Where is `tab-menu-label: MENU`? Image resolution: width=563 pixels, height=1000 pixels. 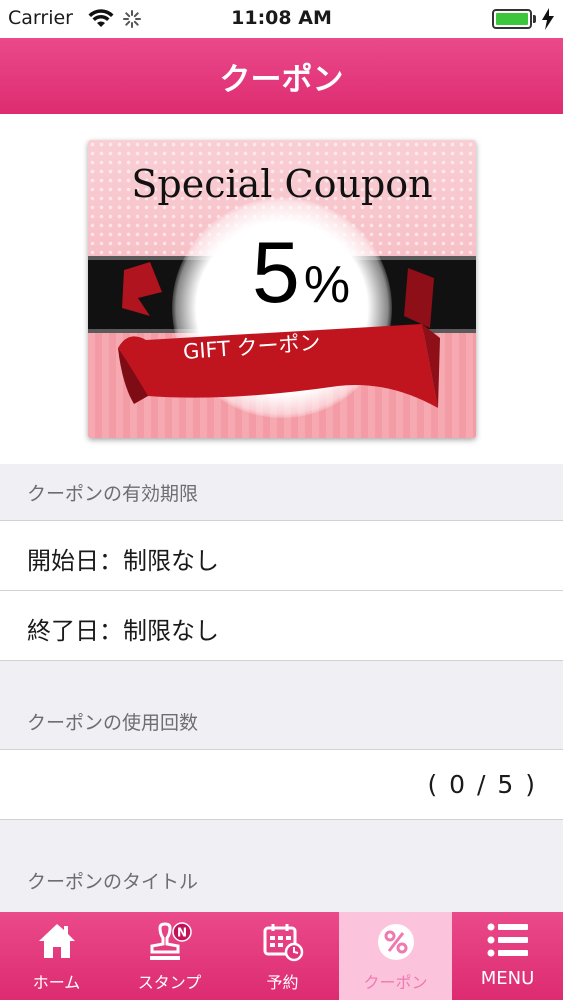 tab-menu-label: MENU is located at coordinates (507, 978).